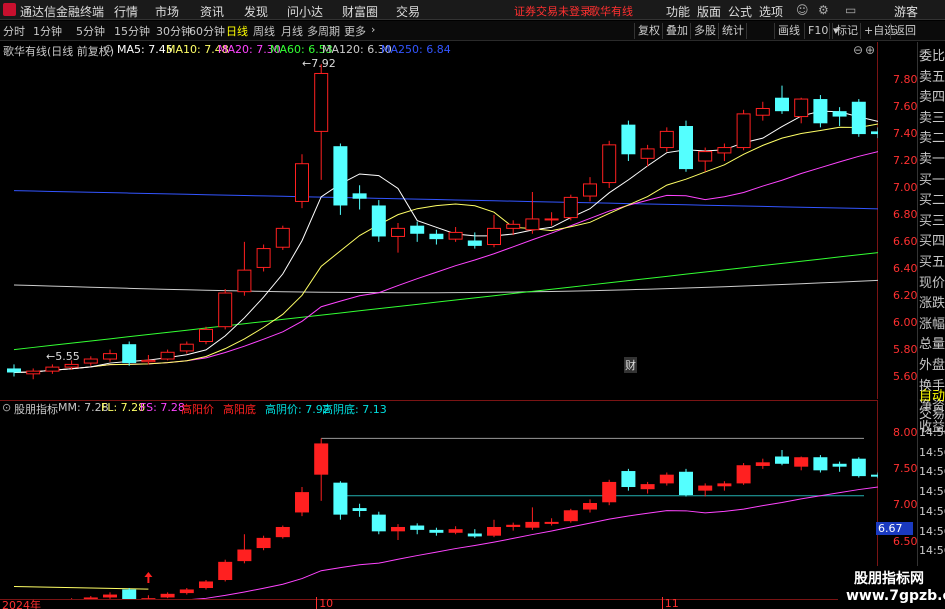 This screenshot has width=945, height=609. Describe the element at coordinates (932, 301) in the screenshot. I see `quote-field-label: 涨跌` at that location.